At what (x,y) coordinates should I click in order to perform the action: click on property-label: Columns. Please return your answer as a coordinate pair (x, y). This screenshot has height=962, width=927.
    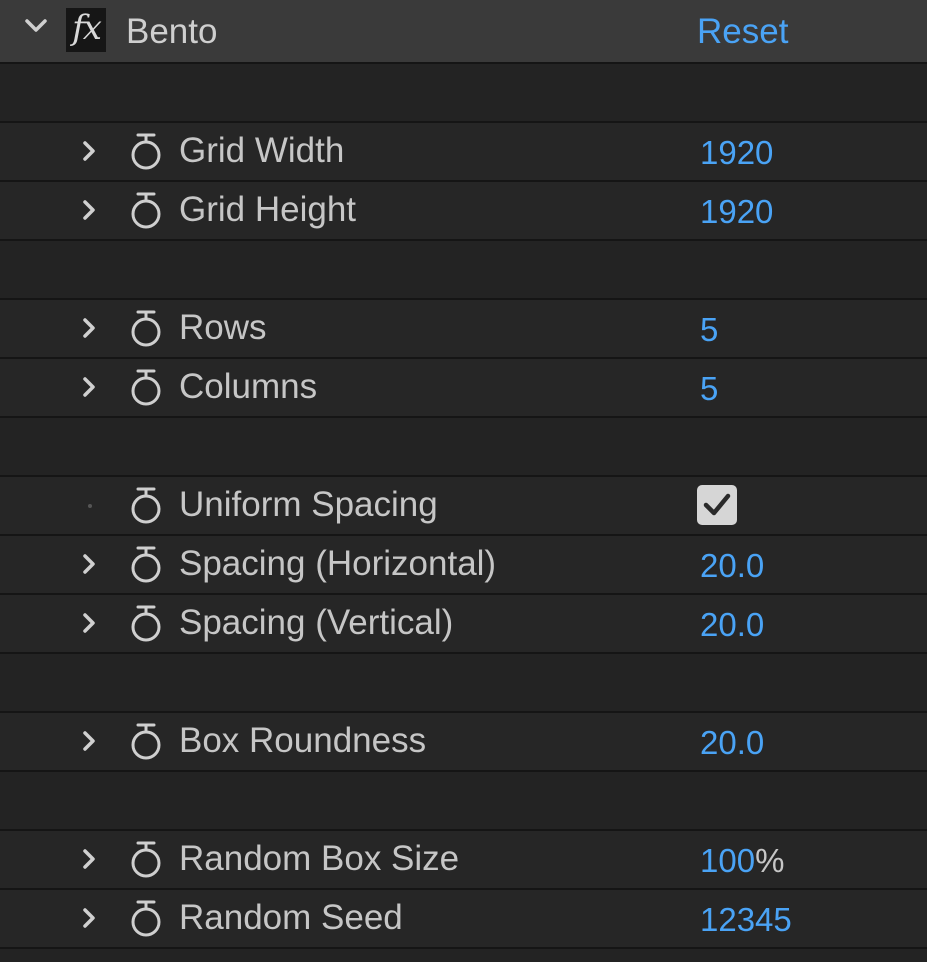
    Looking at the image, I should click on (248, 386).